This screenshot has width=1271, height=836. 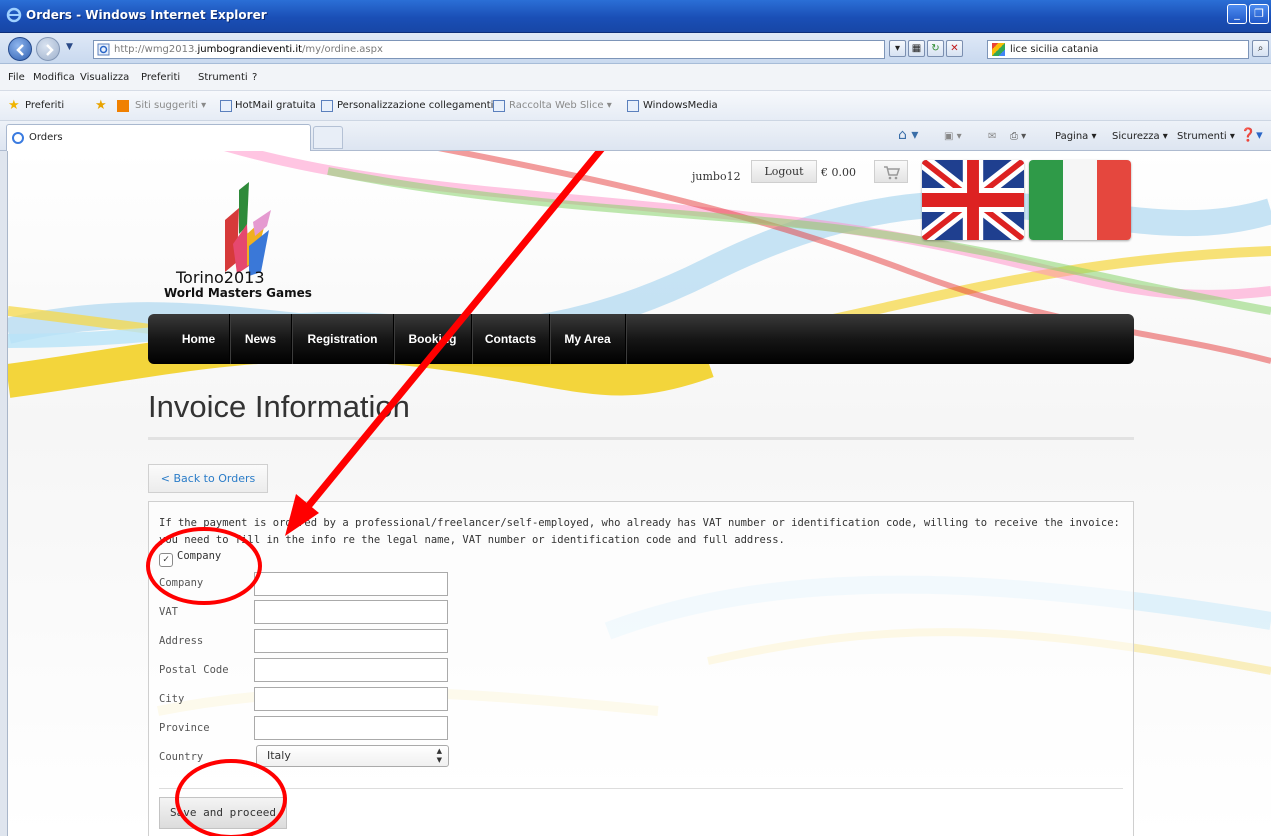 What do you see at coordinates (716, 176) in the screenshot?
I see `username: jumbo12` at bounding box center [716, 176].